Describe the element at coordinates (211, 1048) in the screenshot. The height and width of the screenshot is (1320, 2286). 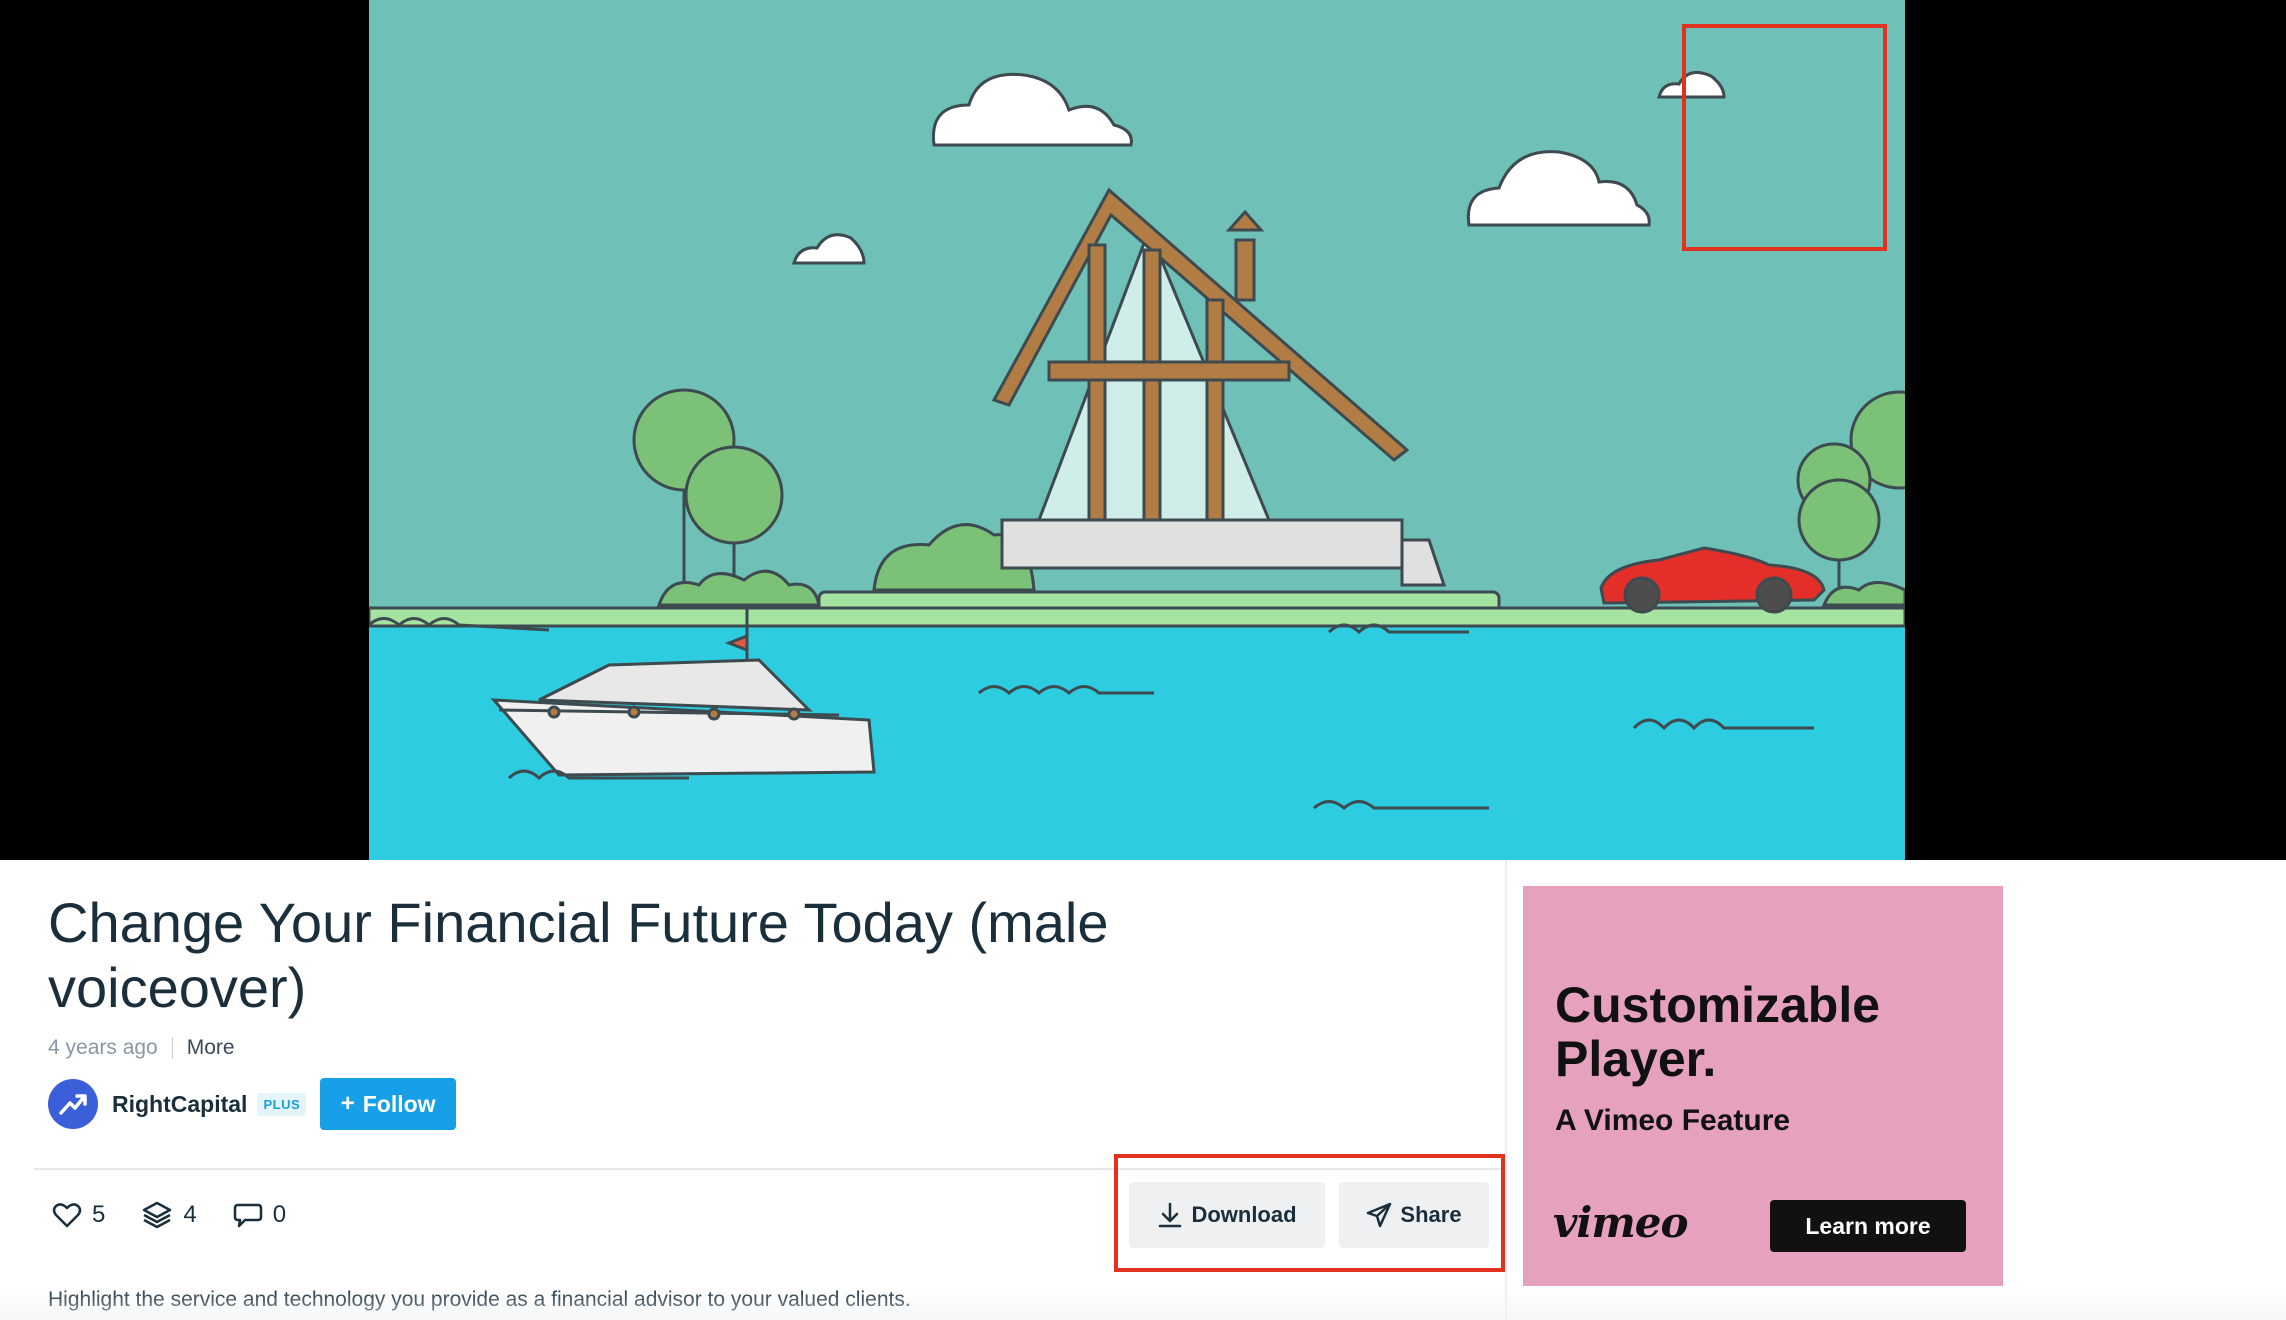
I see `more-link: More` at that location.